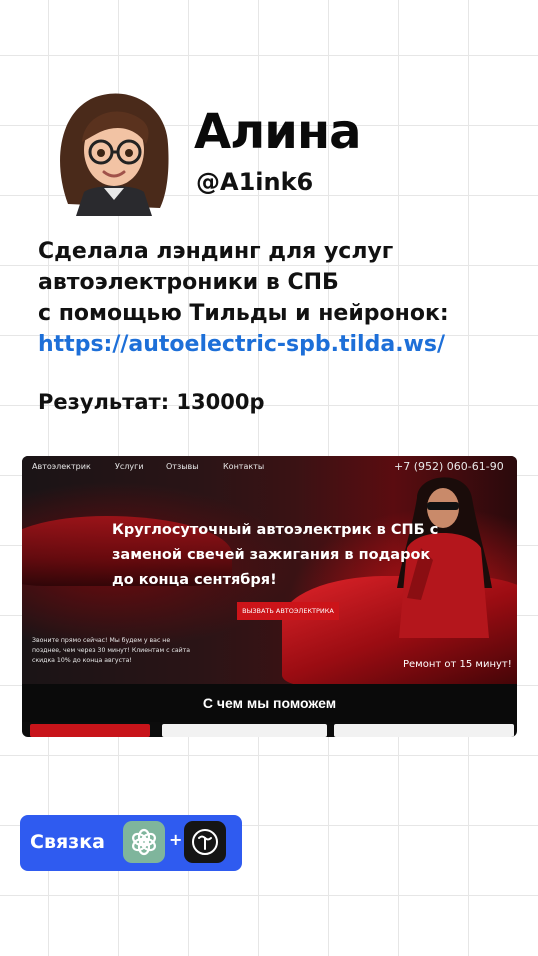 This screenshot has height=956, width=538. Describe the element at coordinates (114, 150) in the screenshot. I see `avatar` at that location.